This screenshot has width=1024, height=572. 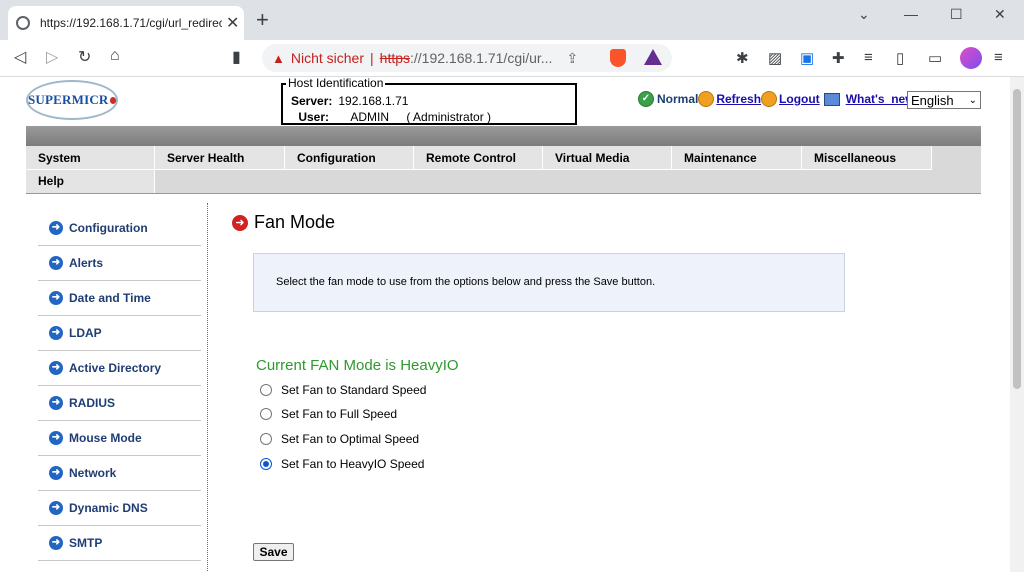 I want to click on sidebar-item-configuration: ➜ Configuration, so click(x=119, y=228).